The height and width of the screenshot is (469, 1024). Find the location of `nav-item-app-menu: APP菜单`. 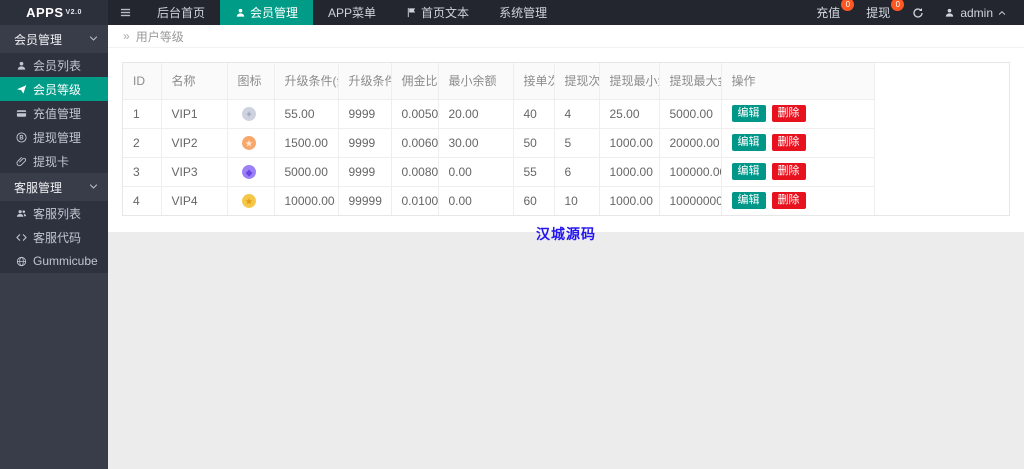

nav-item-app-menu: APP菜单 is located at coordinates (352, 12).